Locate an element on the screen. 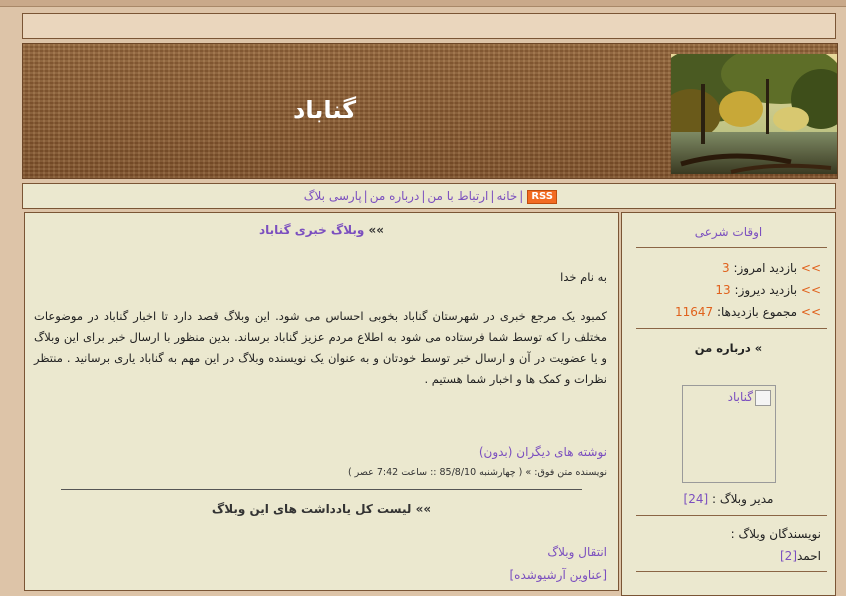  post-heading: »» وبلاگ خبری گناباد is located at coordinates (321, 230).